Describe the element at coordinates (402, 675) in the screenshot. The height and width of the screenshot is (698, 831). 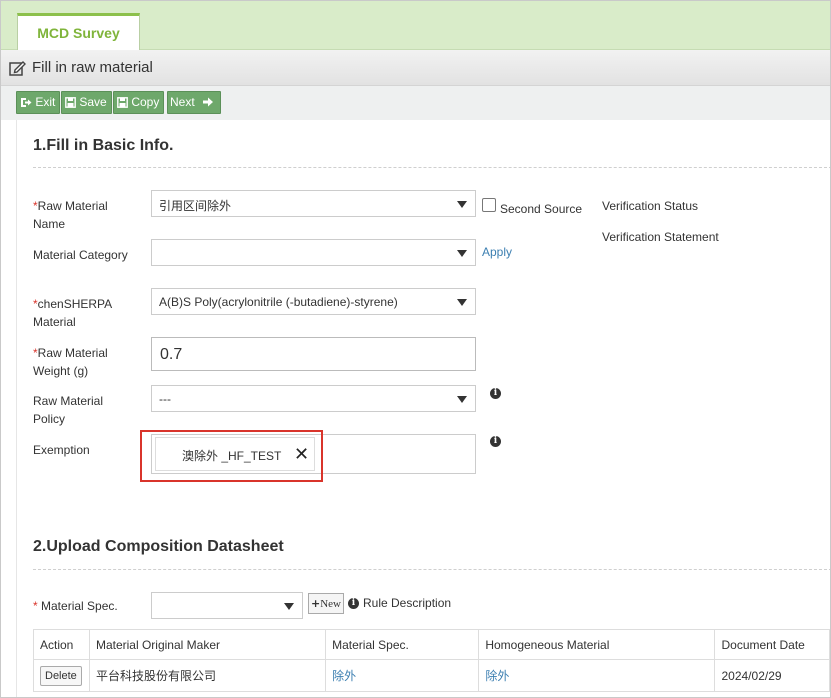
I see `spec-link: 除外` at that location.